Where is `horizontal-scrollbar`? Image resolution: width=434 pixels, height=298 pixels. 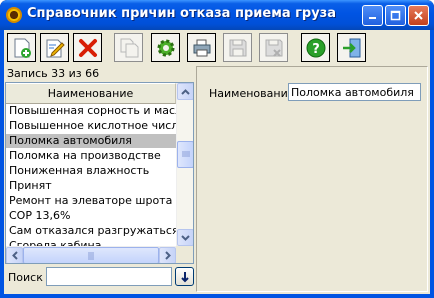 horizontal-scrollbar is located at coordinates (91, 254).